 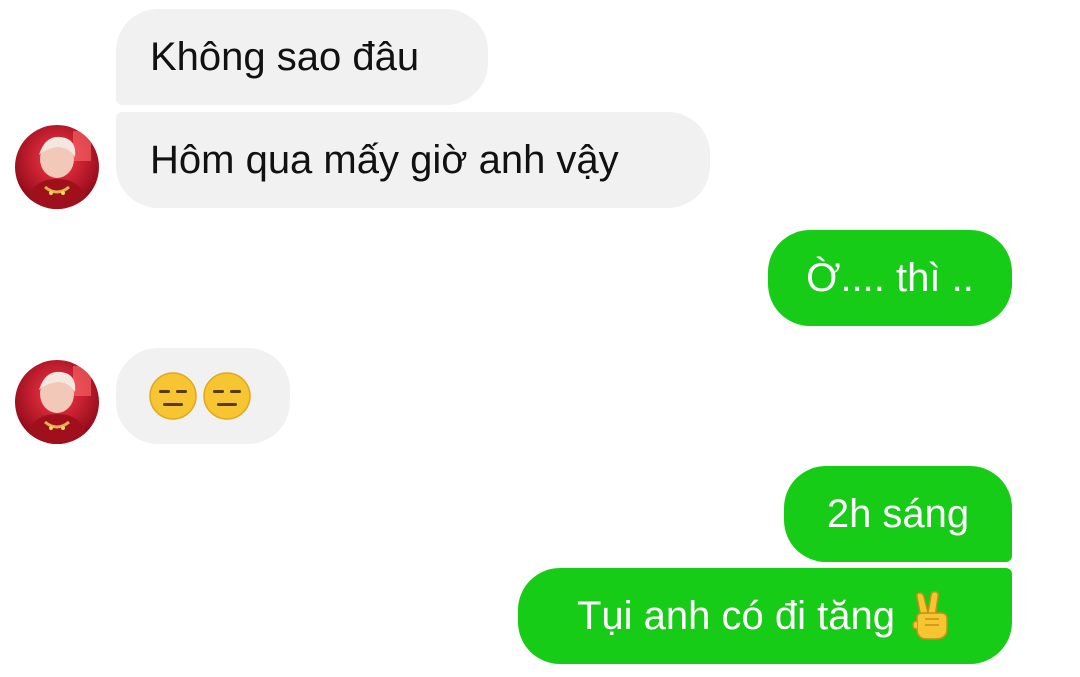 I want to click on outgoing-message: 2h sáng, so click(x=898, y=514).